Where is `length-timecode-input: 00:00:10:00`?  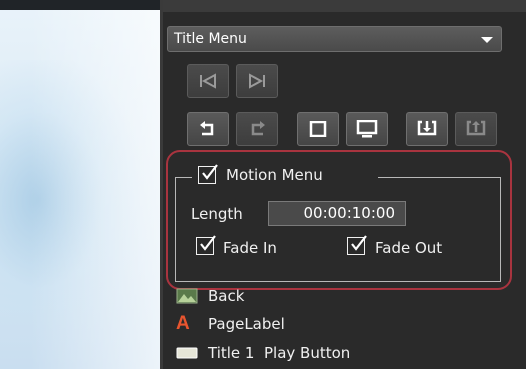 length-timecode-input: 00:00:10:00 is located at coordinates (337, 213).